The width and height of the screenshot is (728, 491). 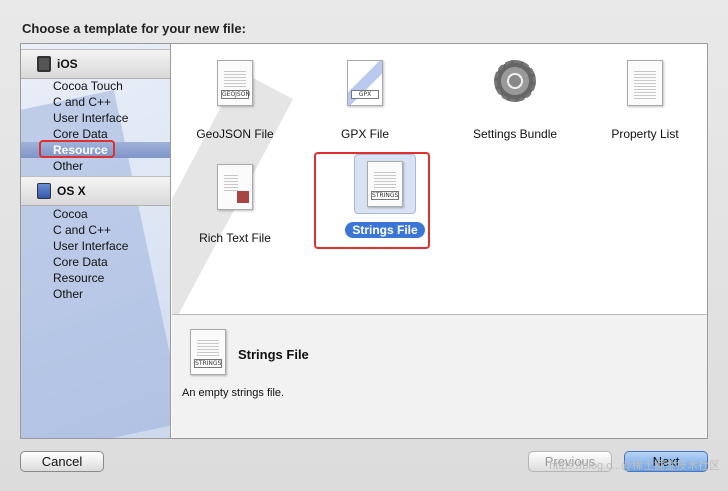 What do you see at coordinates (77, 149) in the screenshot?
I see `highlight-box-resource` at bounding box center [77, 149].